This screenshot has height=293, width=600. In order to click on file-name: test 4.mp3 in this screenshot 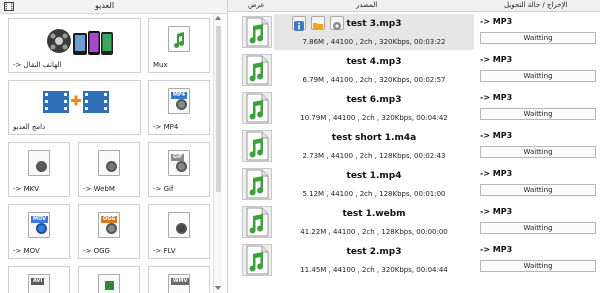, I will do `click(374, 62)`.